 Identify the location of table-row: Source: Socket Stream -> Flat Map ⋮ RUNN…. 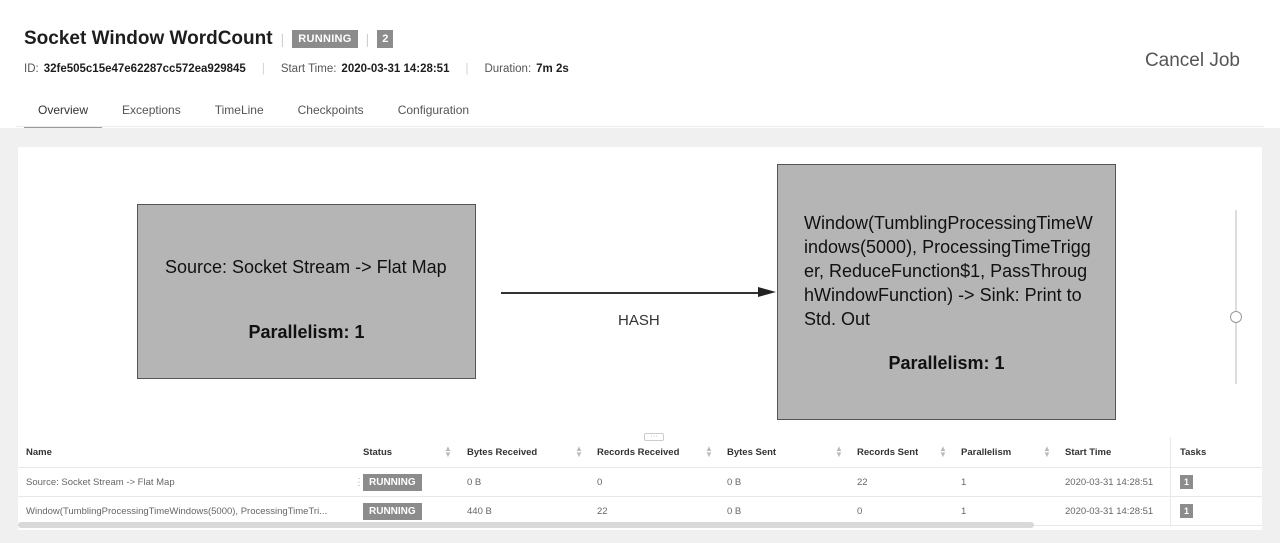
(640, 482).